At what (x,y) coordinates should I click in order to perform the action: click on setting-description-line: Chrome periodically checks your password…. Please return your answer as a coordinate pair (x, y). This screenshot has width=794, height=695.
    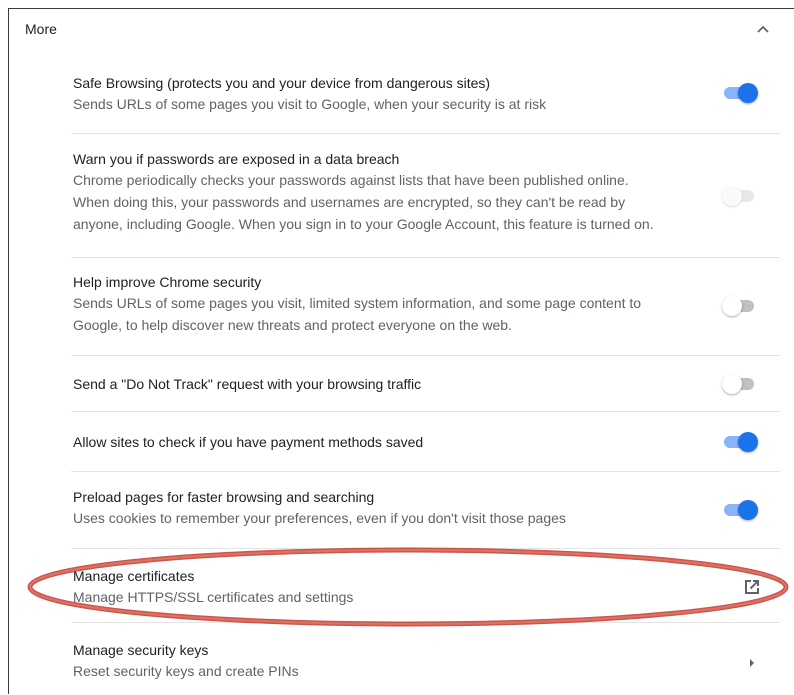
    Looking at the image, I should click on (351, 180).